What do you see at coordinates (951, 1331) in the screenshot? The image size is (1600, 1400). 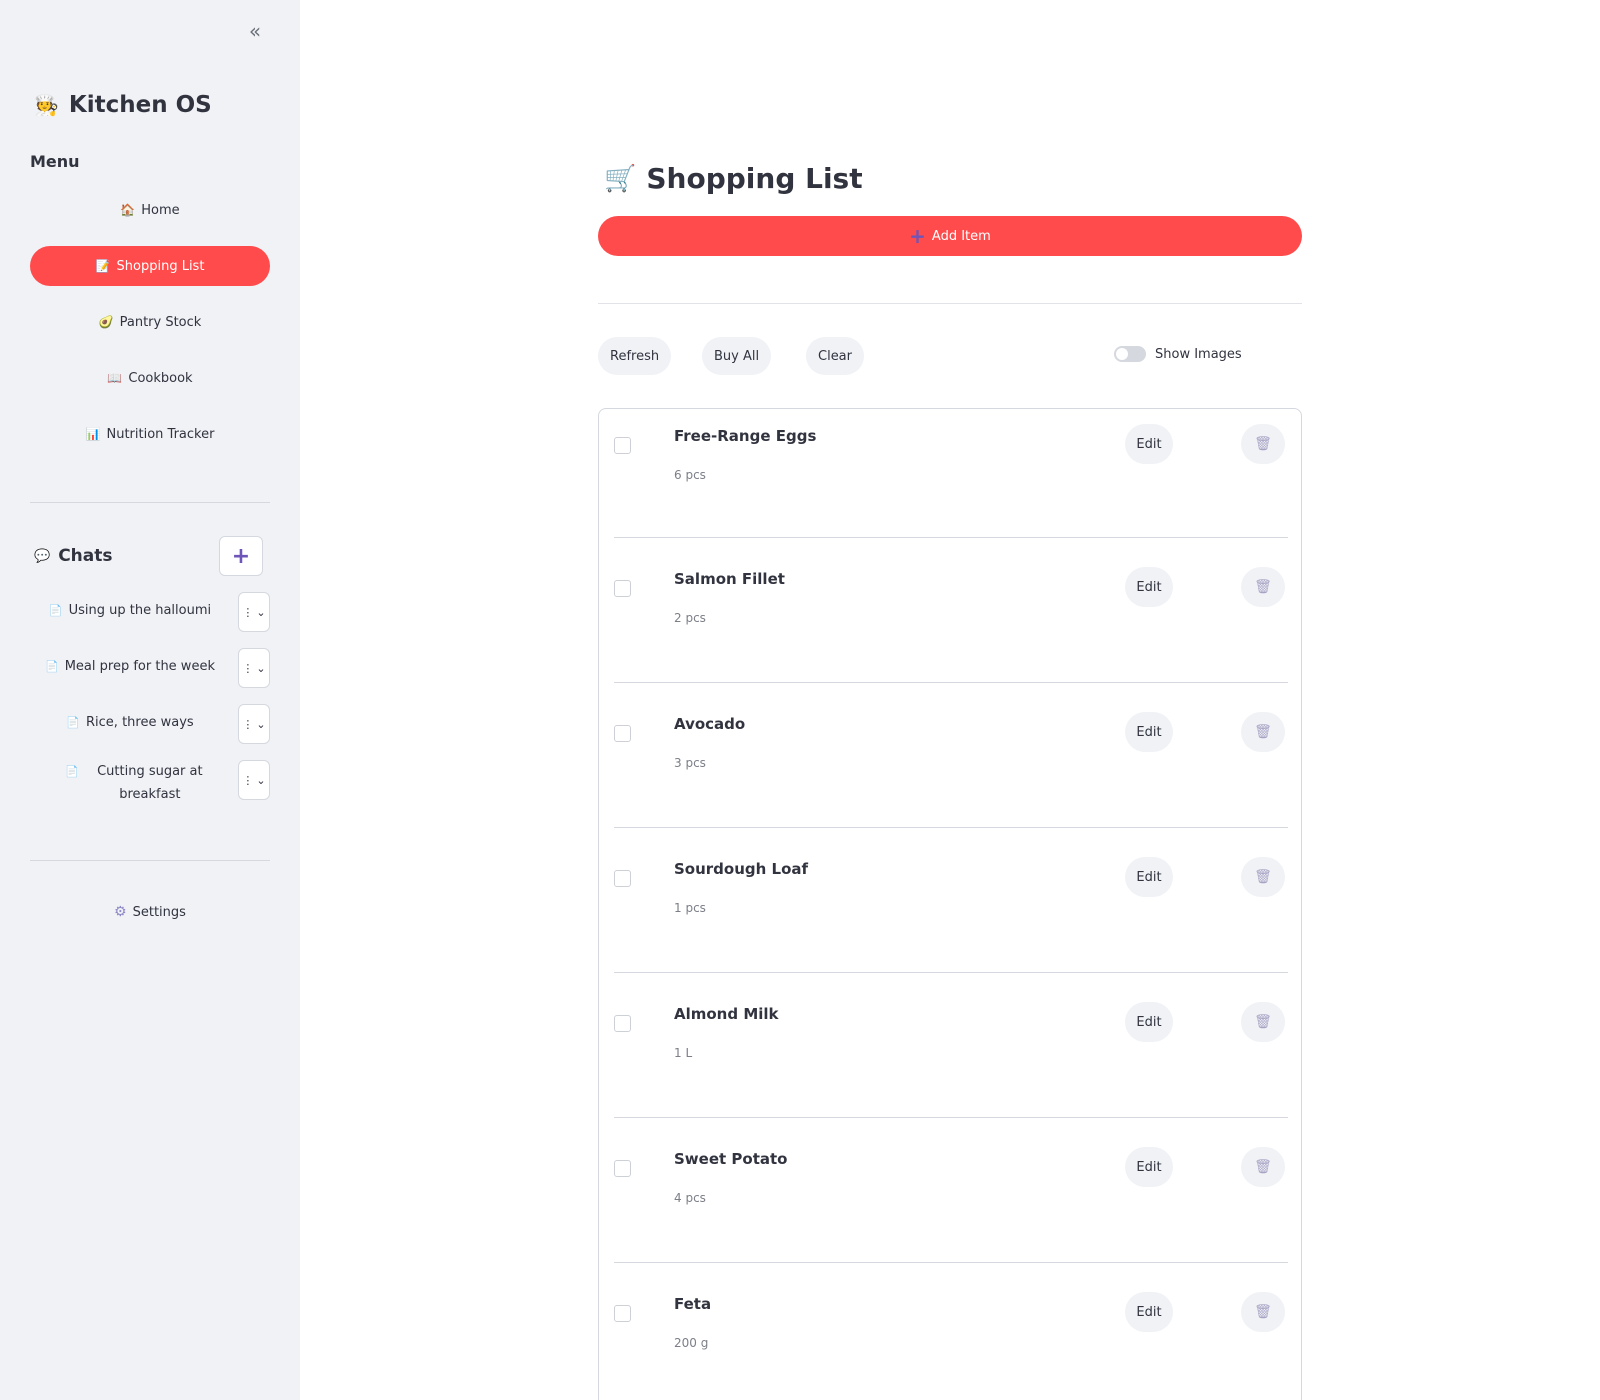 I see `list-item: Feta 200 g Edit 🗑` at bounding box center [951, 1331].